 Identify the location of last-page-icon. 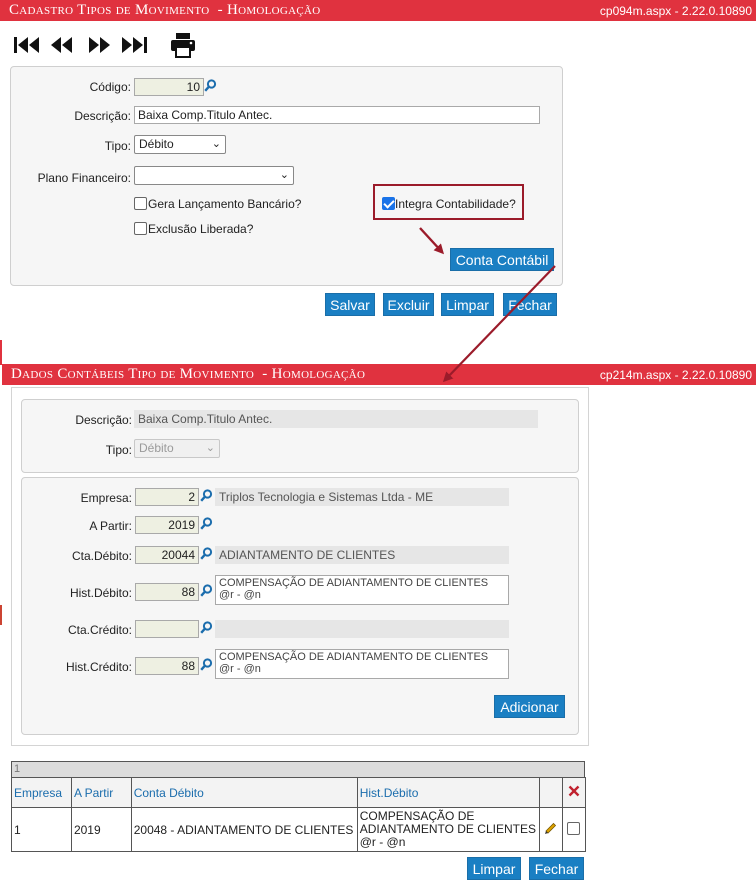
(134, 45).